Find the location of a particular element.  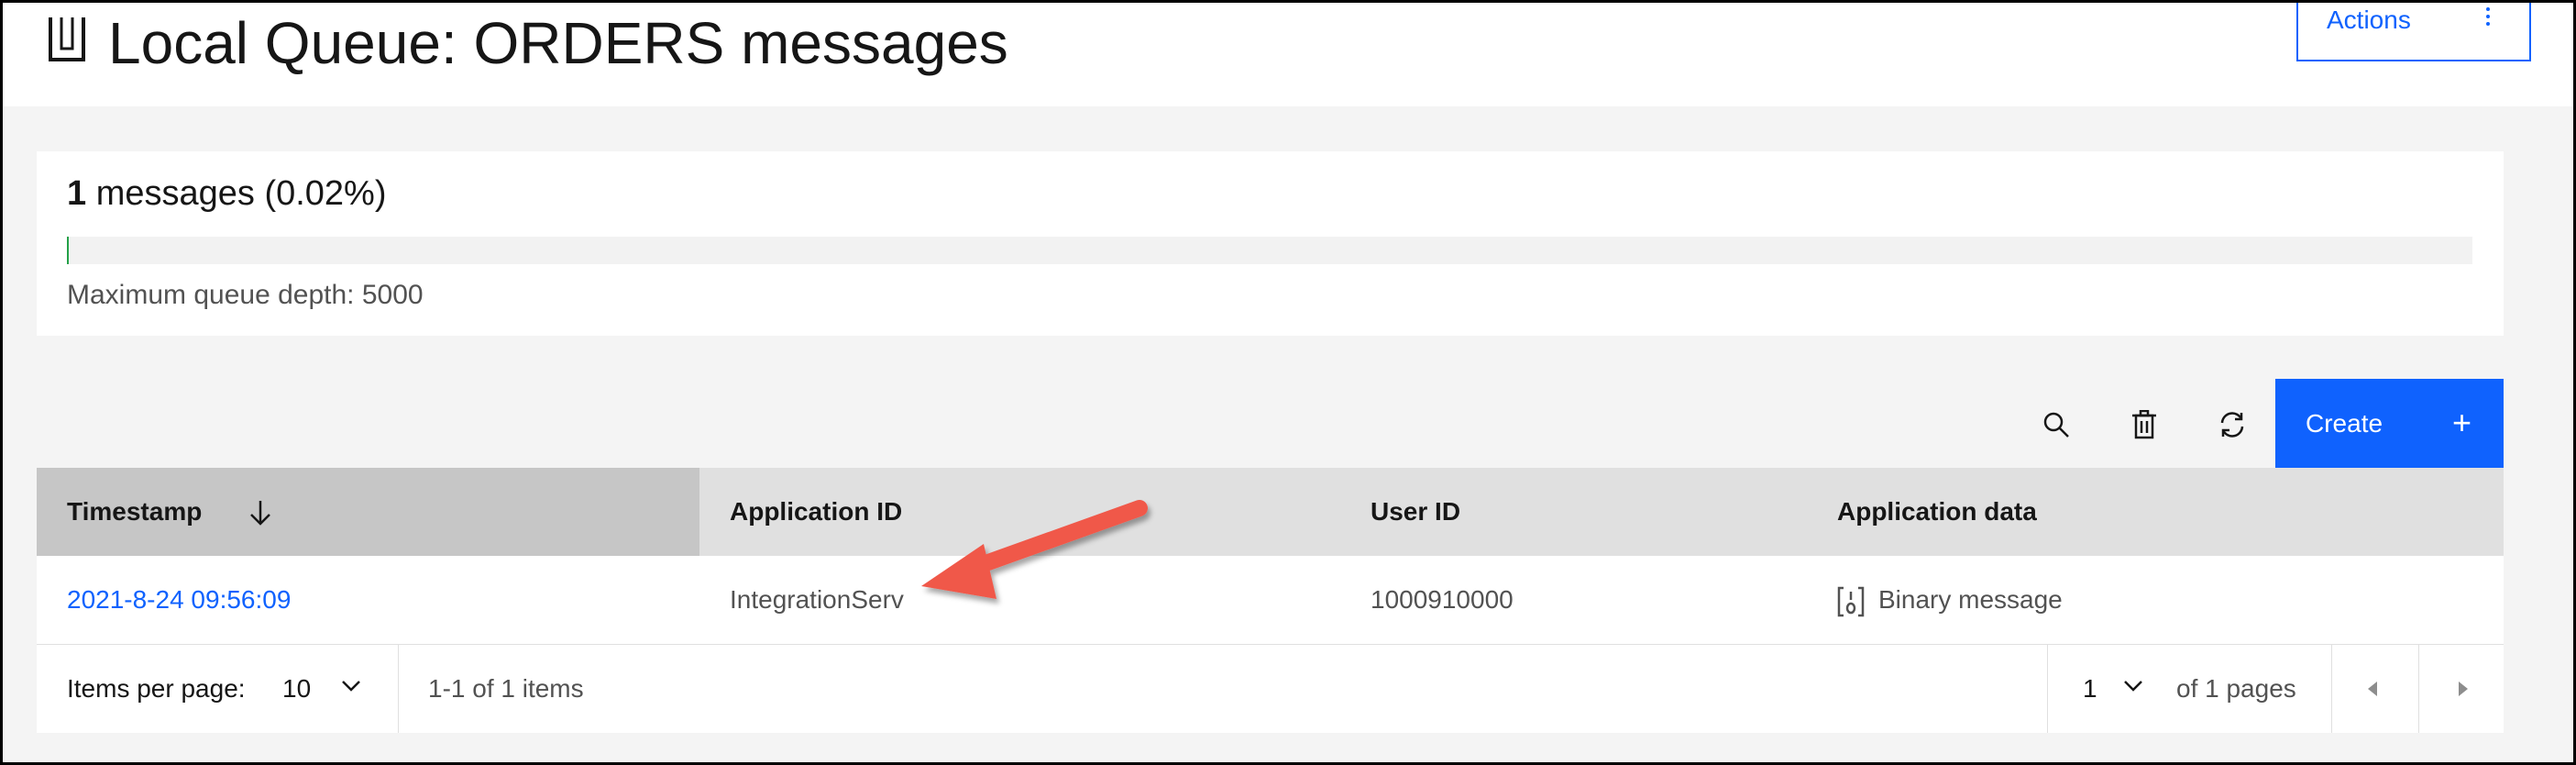

previous-page-button is located at coordinates (2375, 689).